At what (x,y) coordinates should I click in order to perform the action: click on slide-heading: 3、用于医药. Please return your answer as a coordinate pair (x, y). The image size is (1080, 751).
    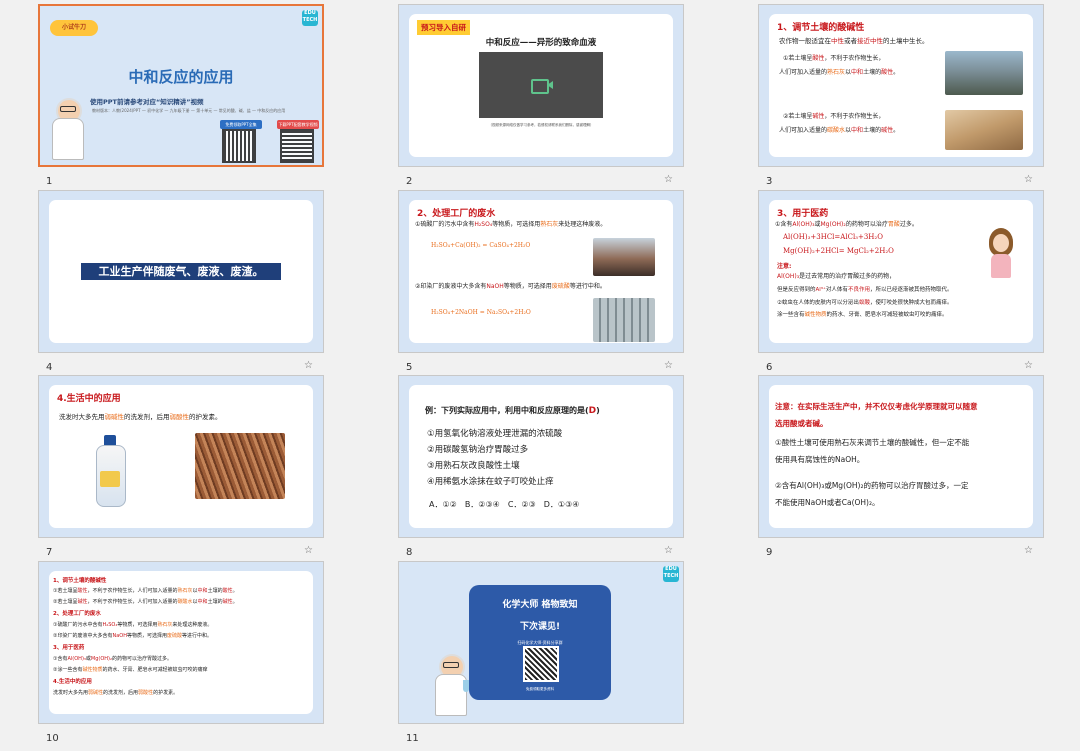
    Looking at the image, I should click on (803, 214).